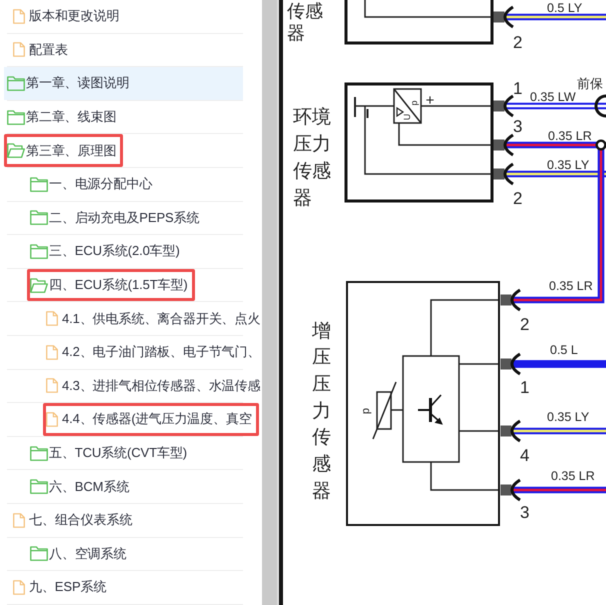 Image resolution: width=606 pixels, height=605 pixels. I want to click on sensor-name: 环境压力传感器, so click(312, 158).